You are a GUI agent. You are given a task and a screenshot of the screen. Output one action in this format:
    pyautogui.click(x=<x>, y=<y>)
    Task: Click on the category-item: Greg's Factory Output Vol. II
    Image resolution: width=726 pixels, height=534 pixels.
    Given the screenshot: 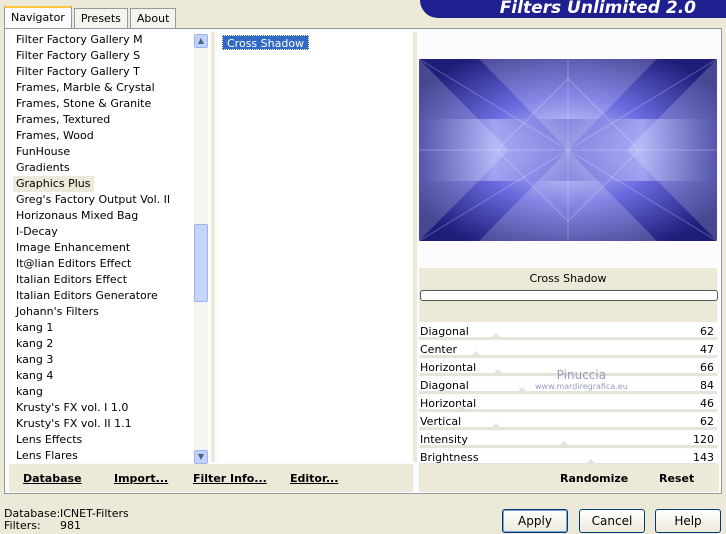 What is the action you would take?
    pyautogui.click(x=103, y=200)
    